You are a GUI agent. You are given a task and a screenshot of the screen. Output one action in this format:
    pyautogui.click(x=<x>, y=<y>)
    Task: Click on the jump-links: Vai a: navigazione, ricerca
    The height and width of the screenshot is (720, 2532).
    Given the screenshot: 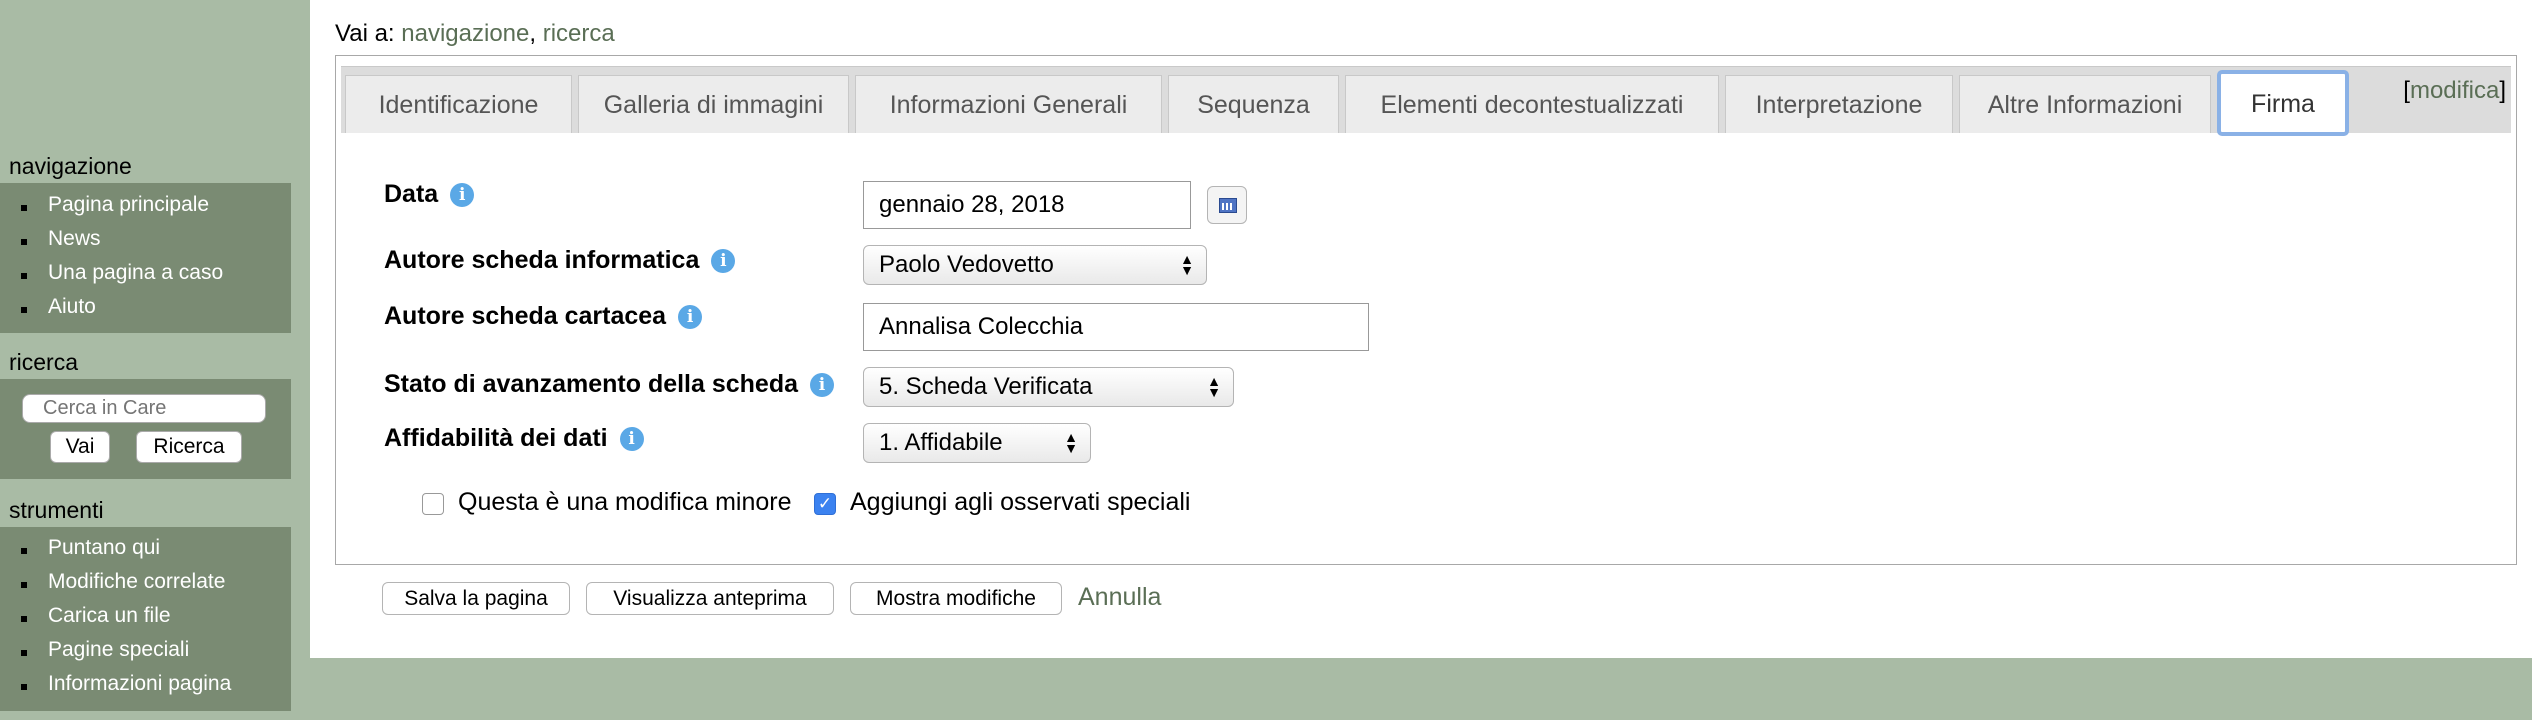 What is the action you would take?
    pyautogui.click(x=475, y=34)
    